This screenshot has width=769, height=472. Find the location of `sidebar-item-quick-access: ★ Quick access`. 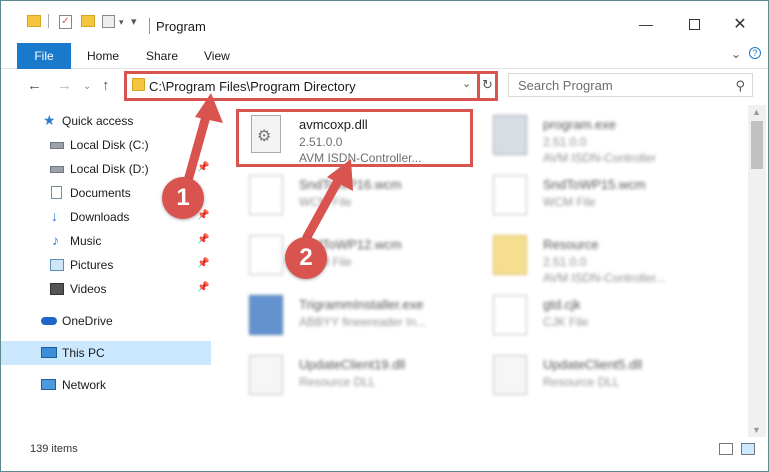

sidebar-item-quick-access: ★ Quick access is located at coordinates (106, 121).